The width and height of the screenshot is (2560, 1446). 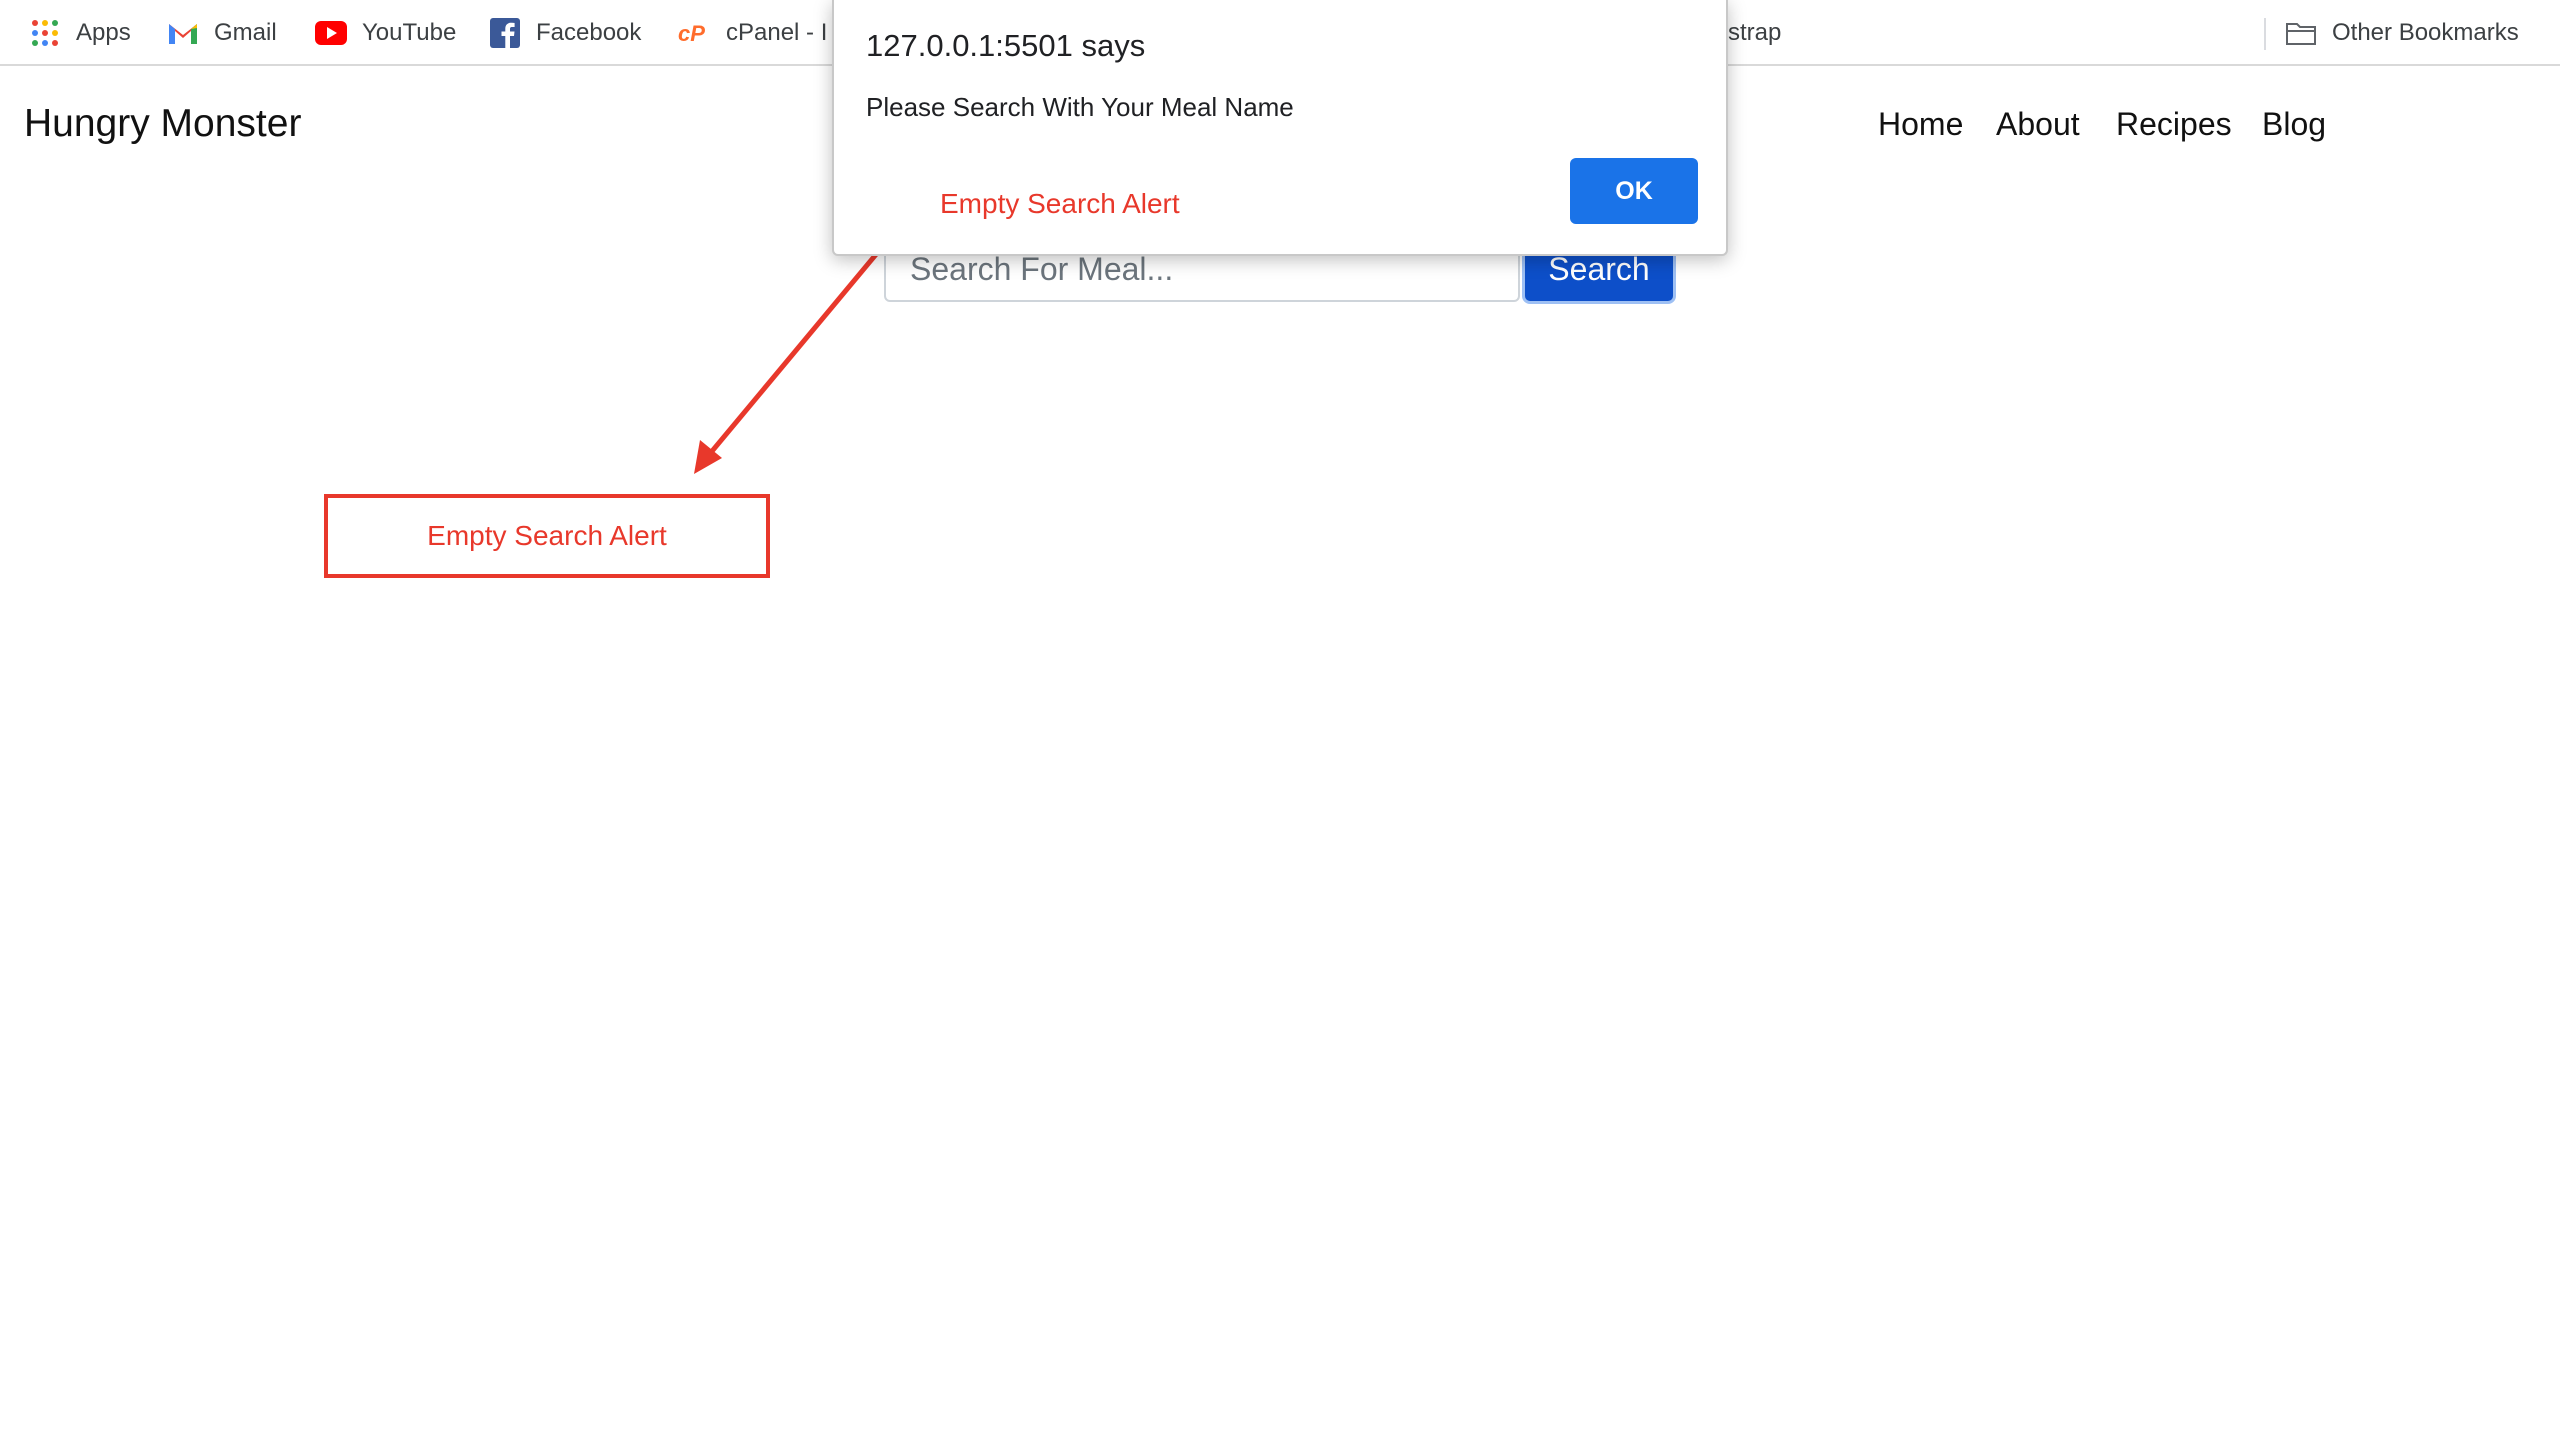 I want to click on bookmark-youtube: YouTube, so click(x=385, y=33).